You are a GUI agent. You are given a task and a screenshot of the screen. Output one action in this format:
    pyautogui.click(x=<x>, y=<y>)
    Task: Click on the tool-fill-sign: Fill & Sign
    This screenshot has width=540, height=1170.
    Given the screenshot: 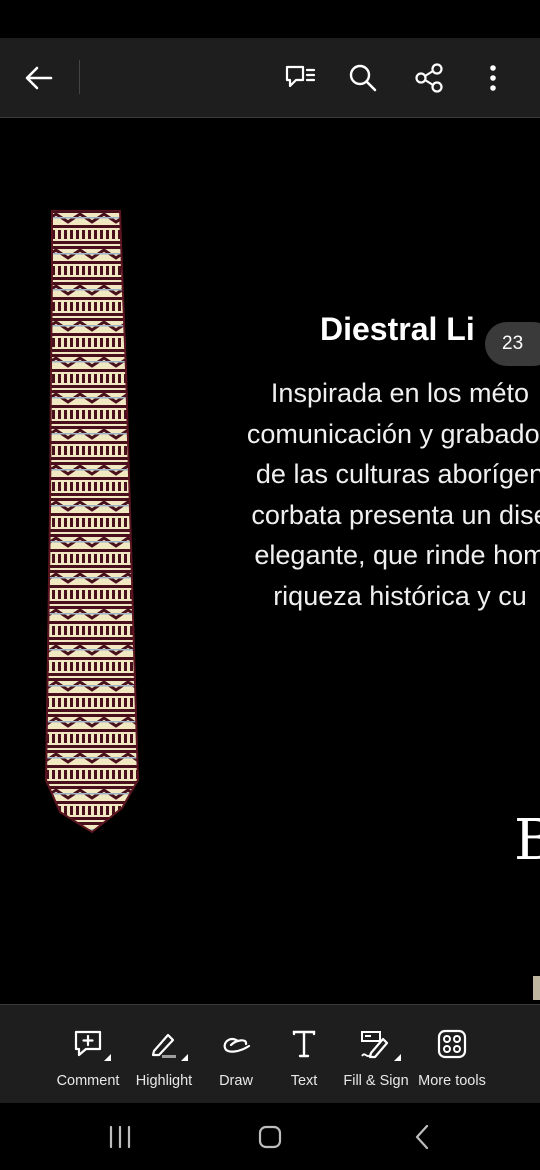 What is the action you would take?
    pyautogui.click(x=376, y=1054)
    